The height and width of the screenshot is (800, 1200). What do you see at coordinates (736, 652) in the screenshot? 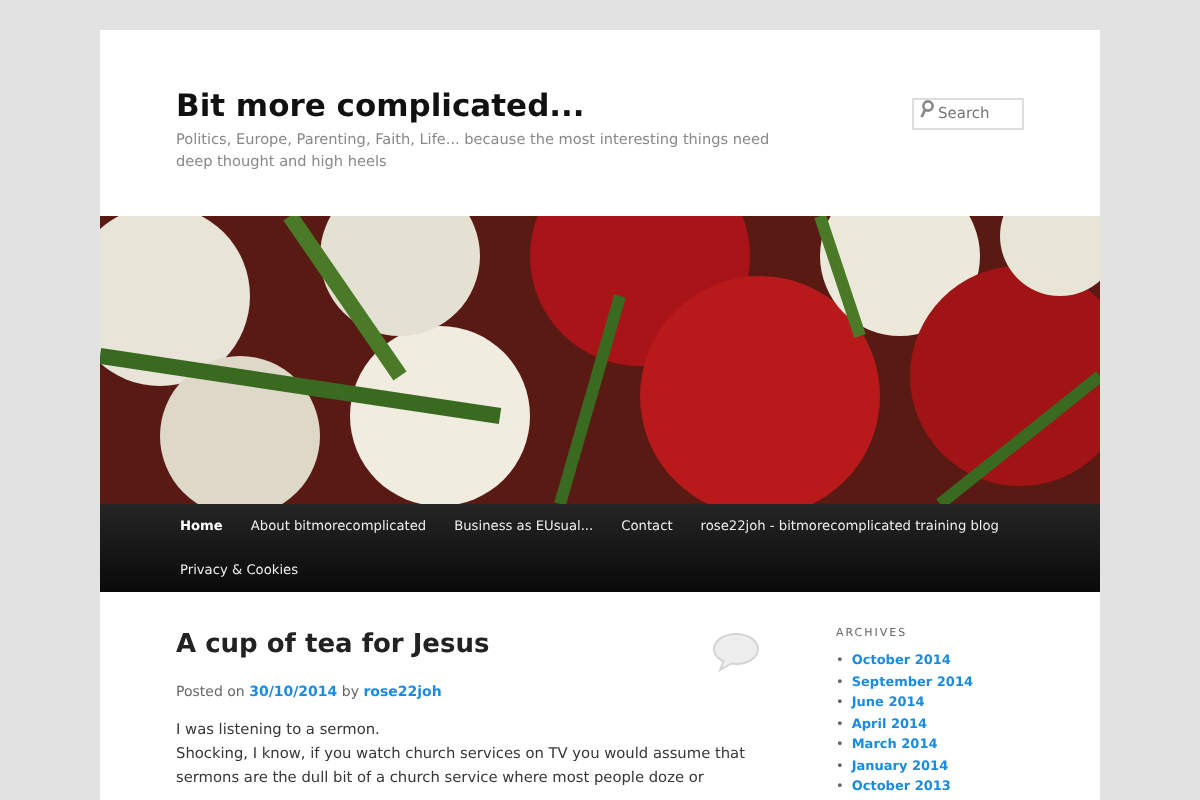
I see `comment-bubble-icon` at bounding box center [736, 652].